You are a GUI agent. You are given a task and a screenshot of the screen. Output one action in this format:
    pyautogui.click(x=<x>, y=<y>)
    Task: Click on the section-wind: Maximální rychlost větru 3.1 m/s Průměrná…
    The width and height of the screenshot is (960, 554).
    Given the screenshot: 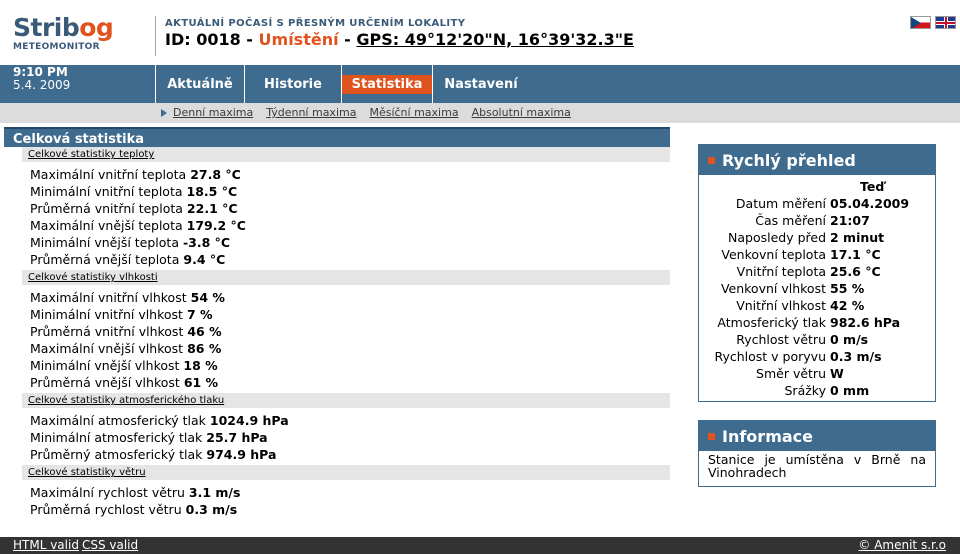 What is the action you would take?
    pyautogui.click(x=337, y=500)
    